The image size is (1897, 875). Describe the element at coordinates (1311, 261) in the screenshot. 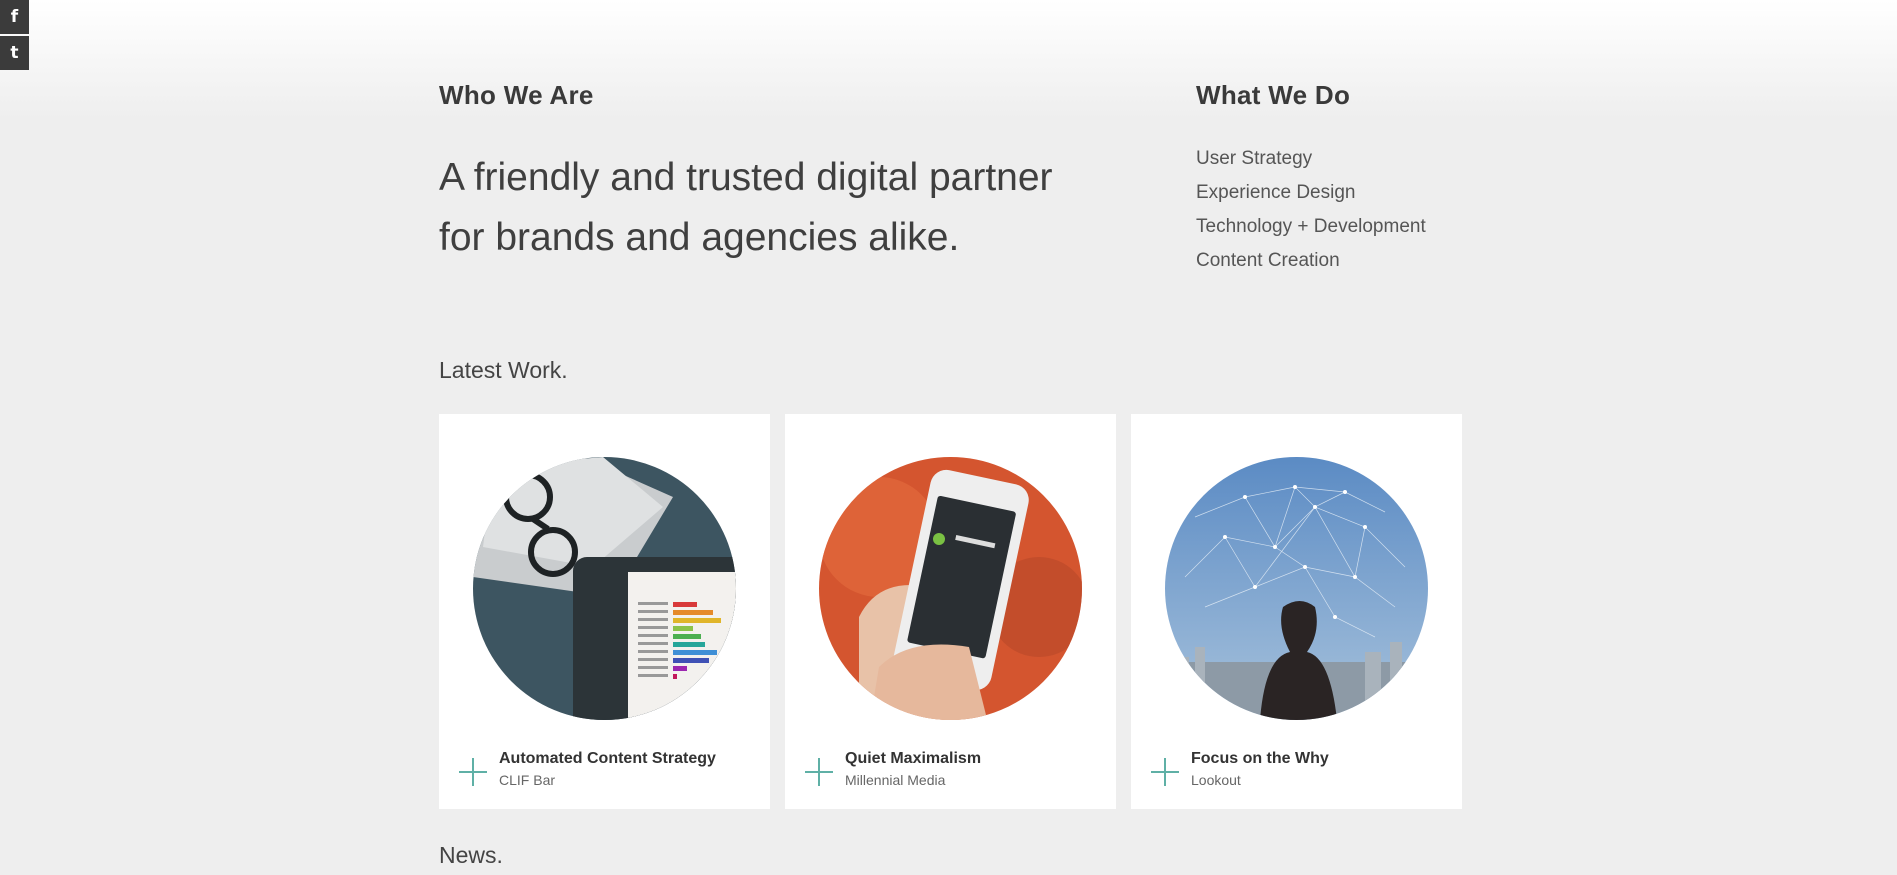

I see `service-content-creation: Content Creation` at that location.